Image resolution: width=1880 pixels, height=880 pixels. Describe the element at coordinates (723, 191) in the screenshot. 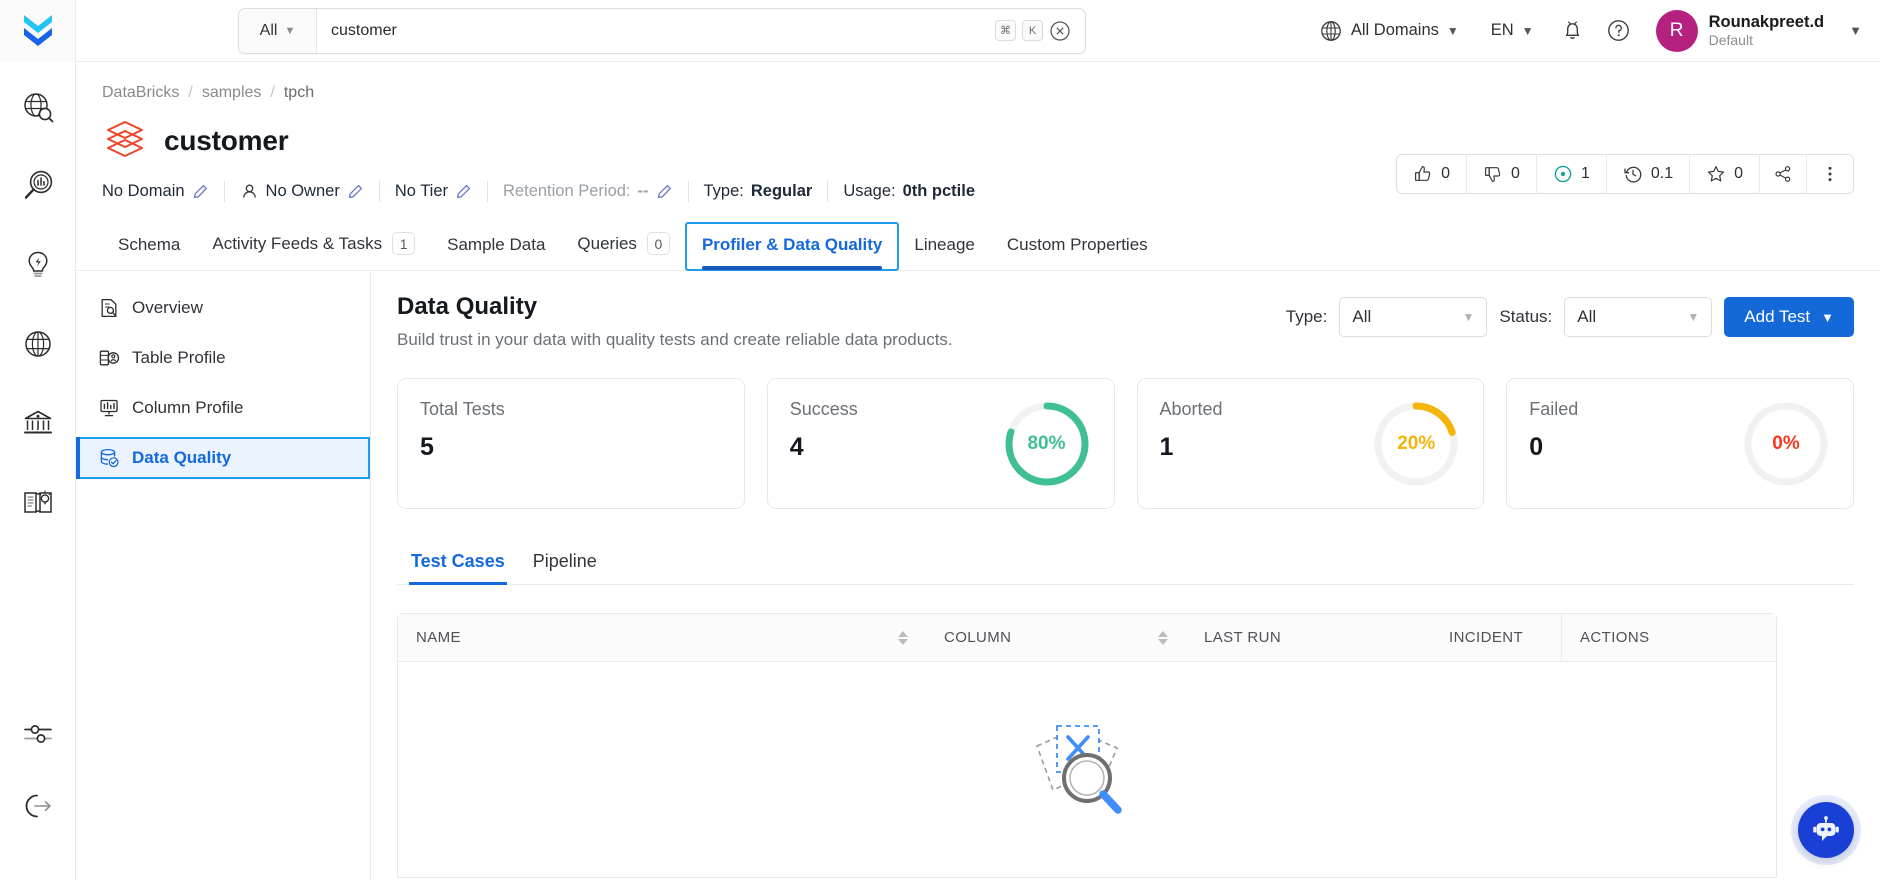

I see `meta-type-label: Type:` at that location.